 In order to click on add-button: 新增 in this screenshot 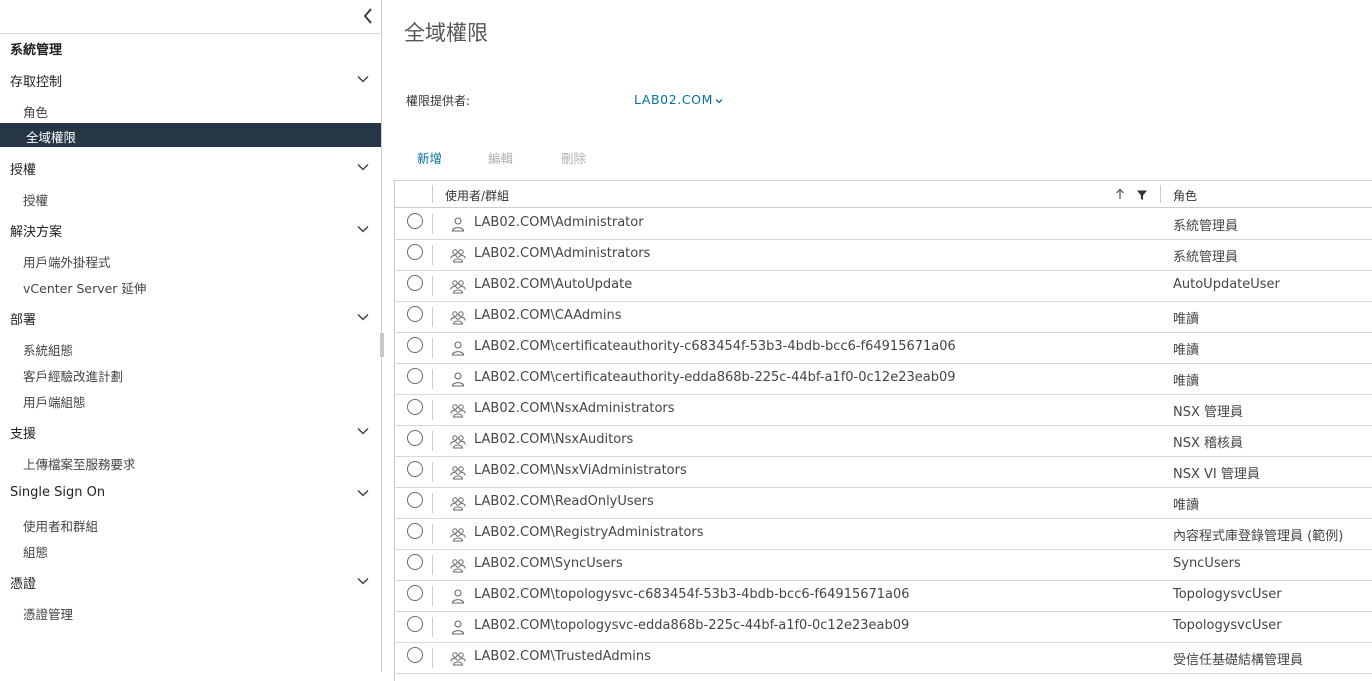, I will do `click(429, 157)`.